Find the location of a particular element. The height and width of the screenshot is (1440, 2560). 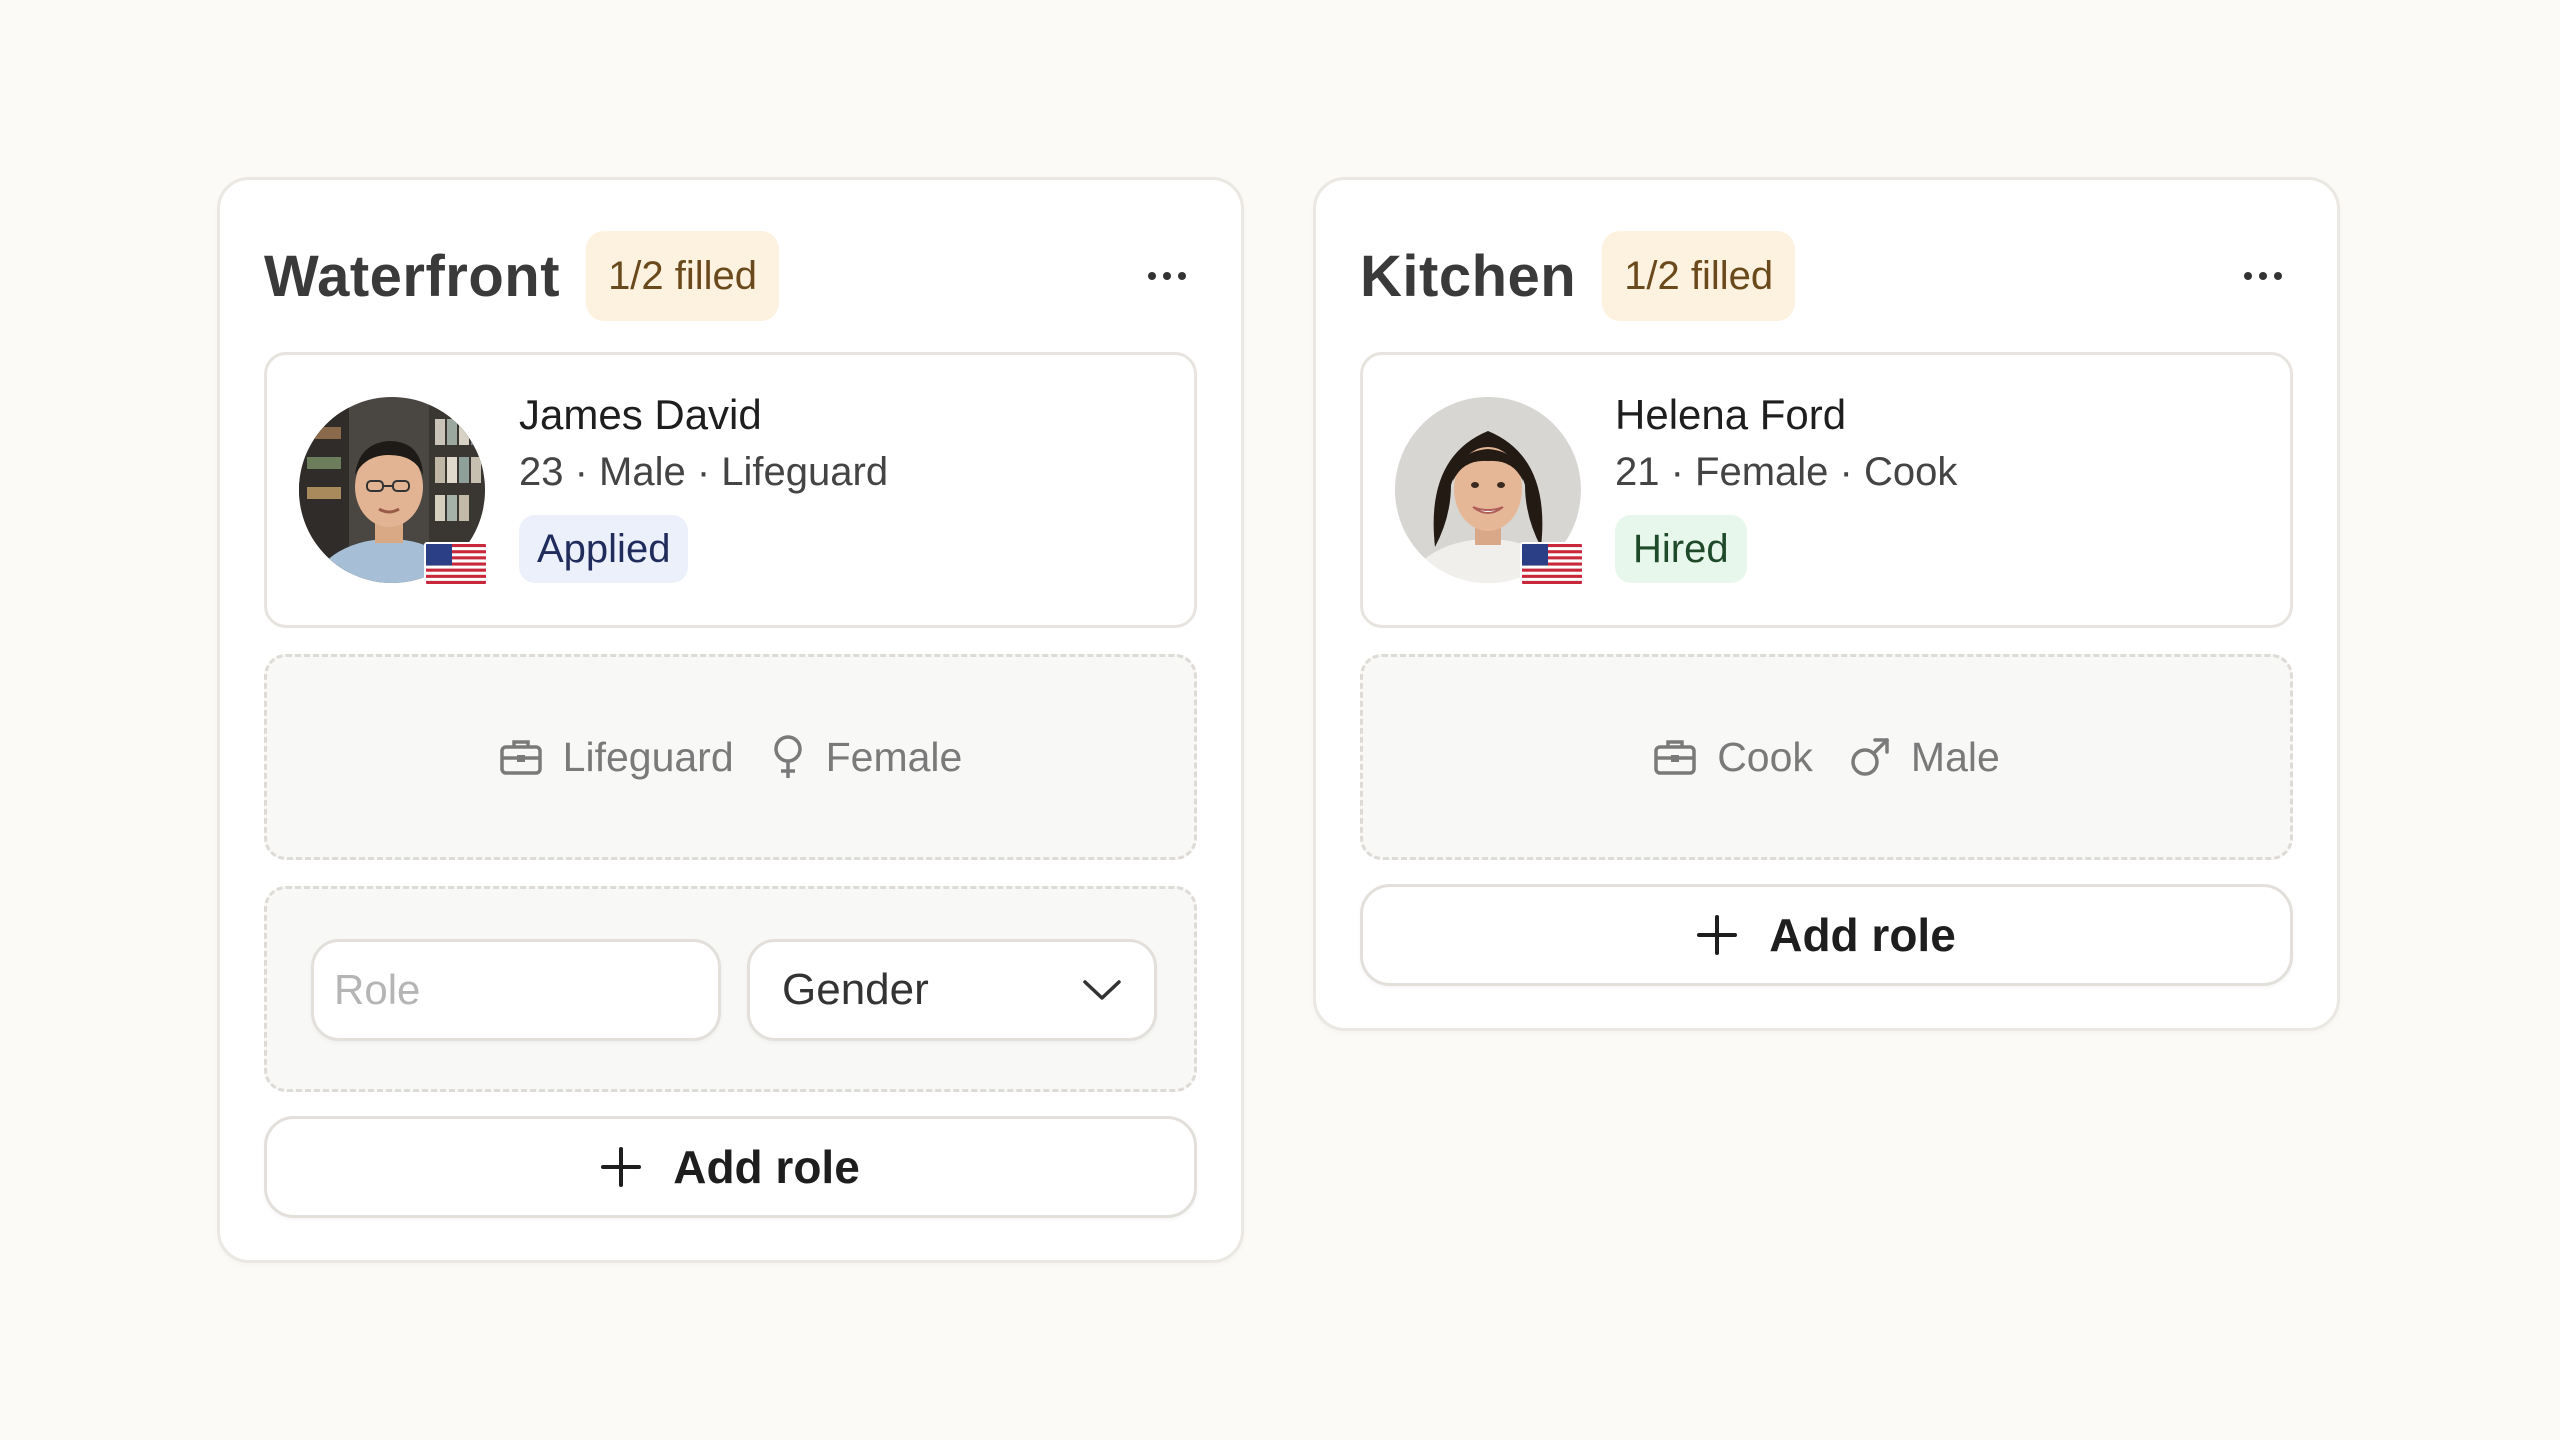

panel-header: Kitchen 1/2 filled is located at coordinates (1826, 276).